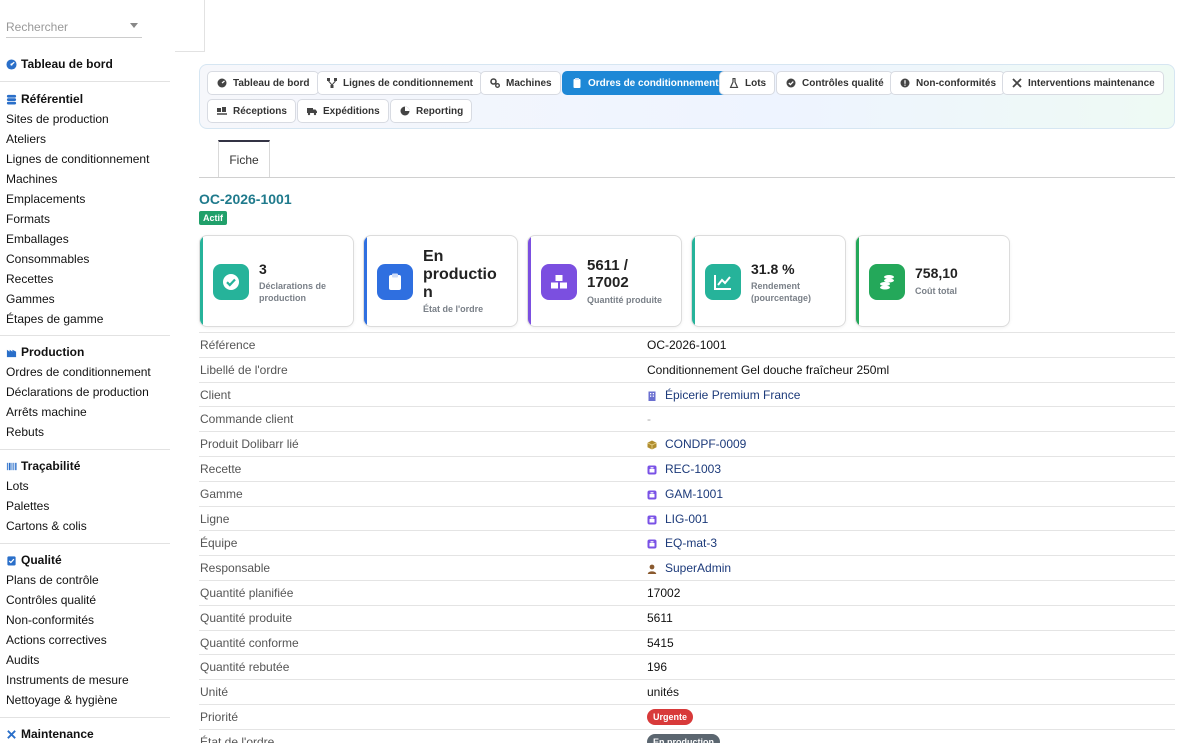 The image size is (1200, 743). I want to click on table-row: Commande client -, so click(687, 418).